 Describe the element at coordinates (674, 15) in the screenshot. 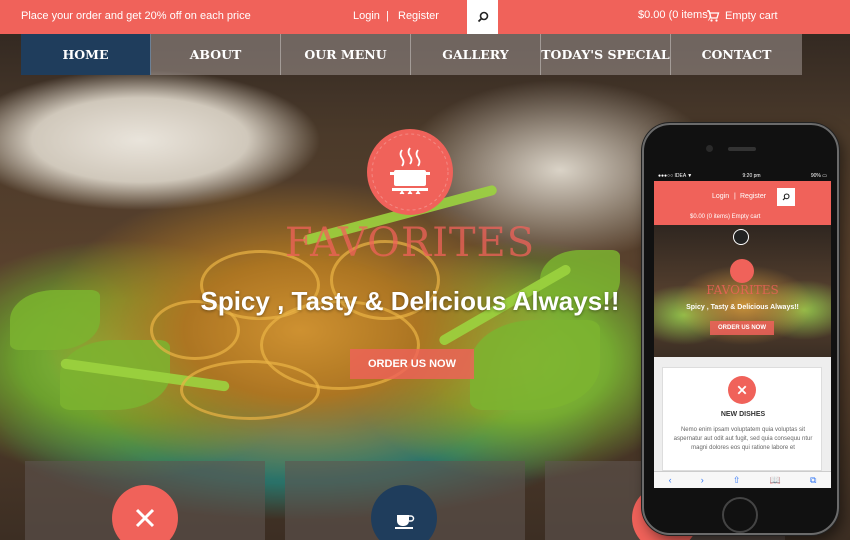

I see `cart-amount: $0.00 (0 items)` at that location.